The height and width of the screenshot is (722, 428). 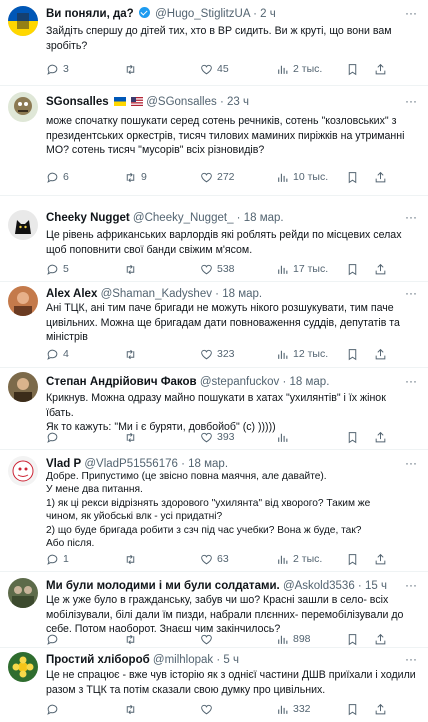 What do you see at coordinates (238, 102) in the screenshot?
I see `timestamp: 23 ч` at bounding box center [238, 102].